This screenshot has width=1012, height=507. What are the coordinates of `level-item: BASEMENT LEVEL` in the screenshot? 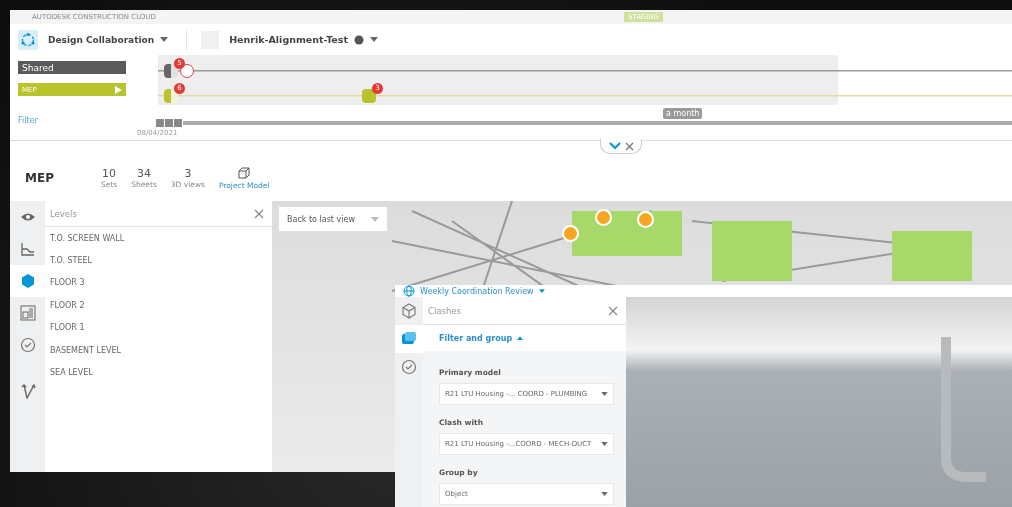 It's located at (158, 350).